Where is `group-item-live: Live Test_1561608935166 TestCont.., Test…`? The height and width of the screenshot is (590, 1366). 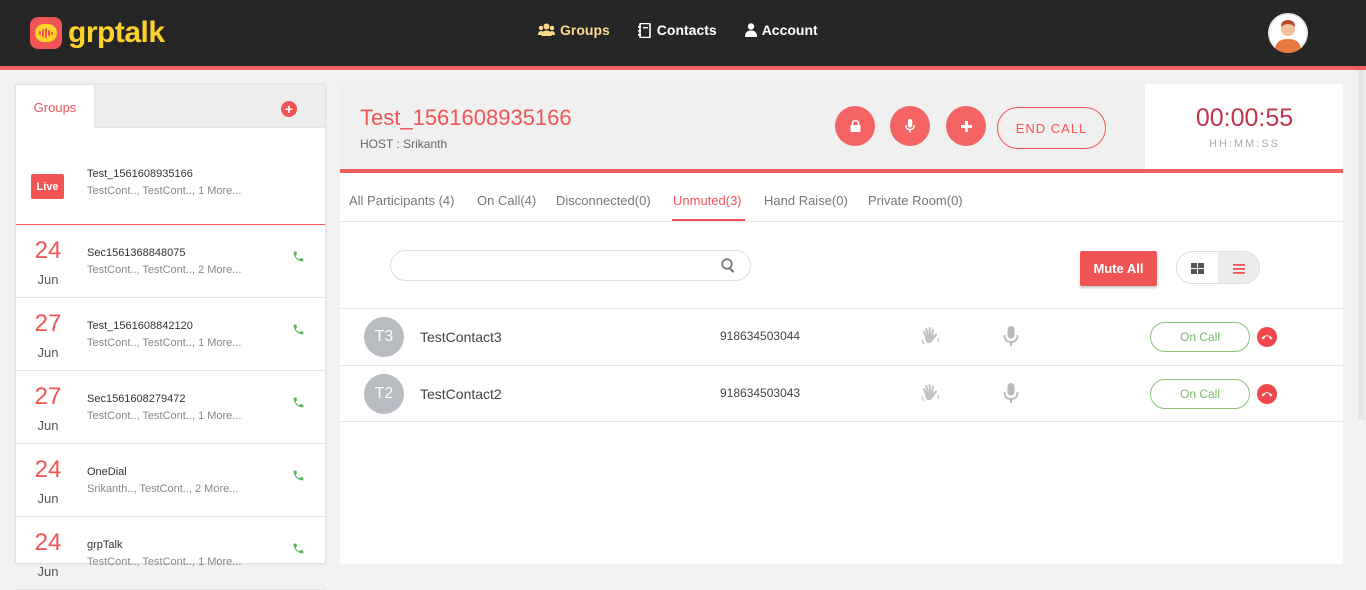
group-item-live: Live Test_1561608935166 TestCont.., Test… is located at coordinates (170, 176).